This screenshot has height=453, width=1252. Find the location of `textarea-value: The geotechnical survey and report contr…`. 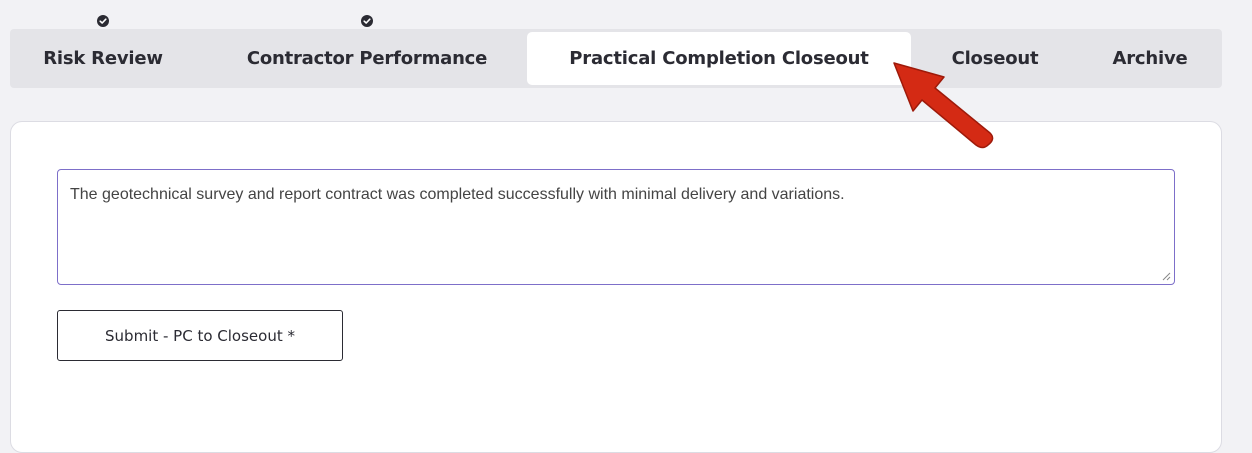

textarea-value: The geotechnical survey and report contr… is located at coordinates (457, 194).